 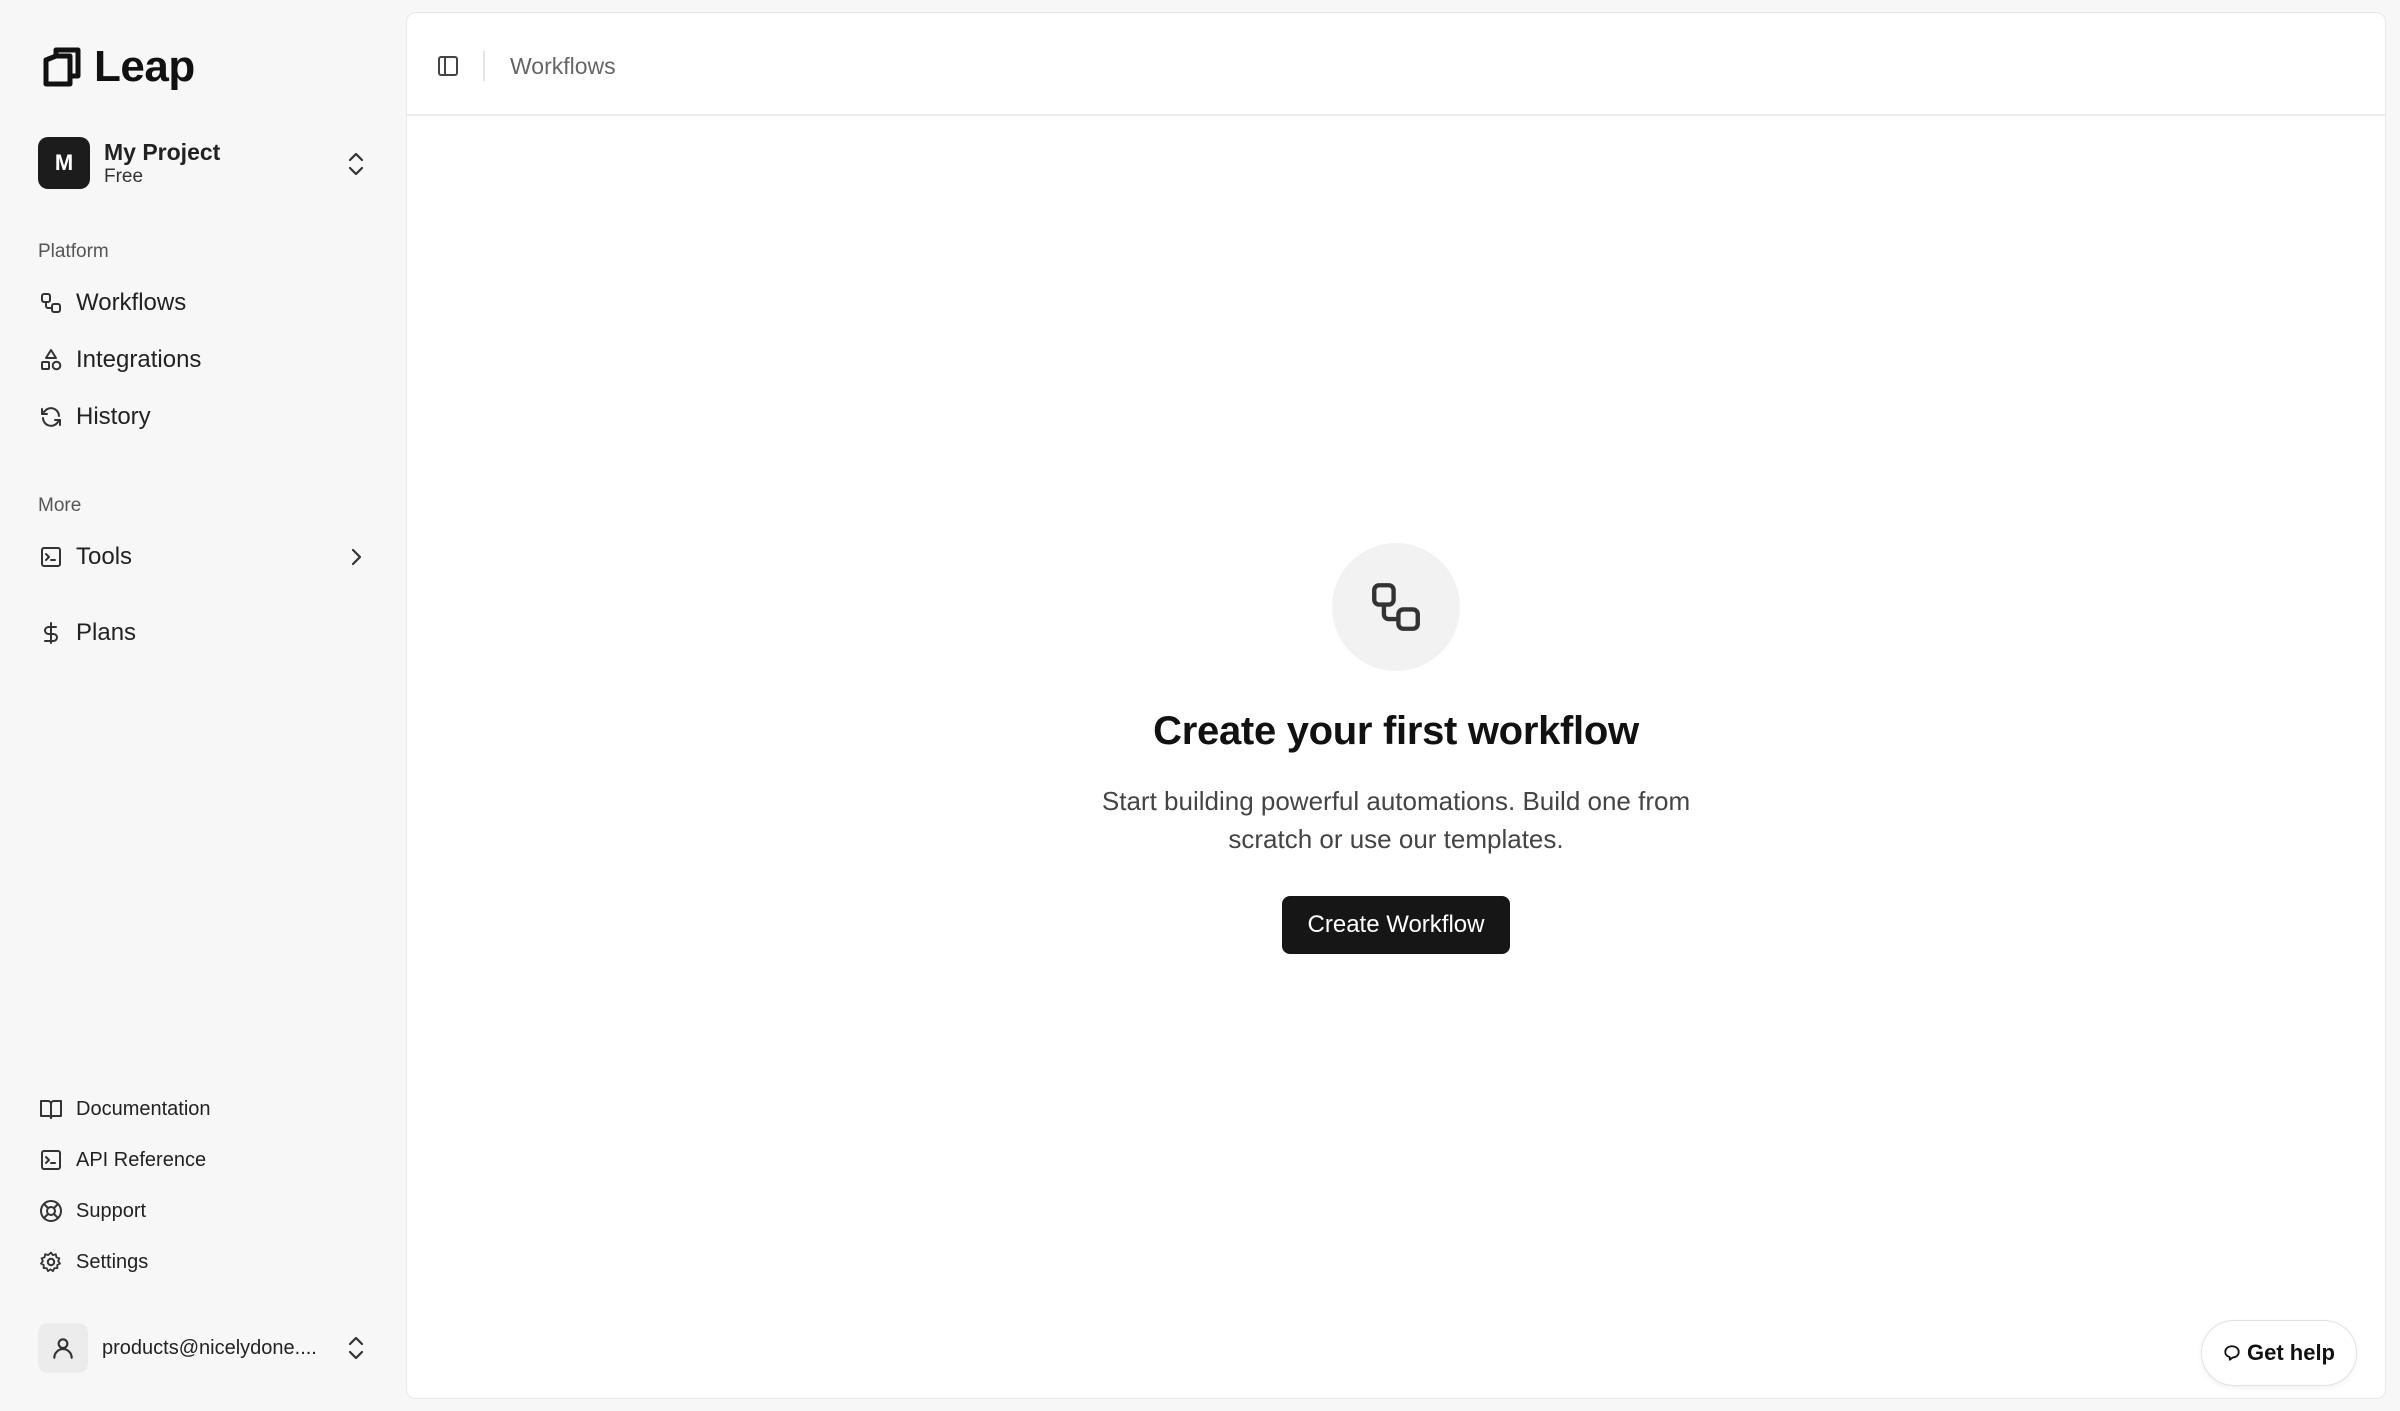 I want to click on topbar: Workflows, so click(x=1396, y=64).